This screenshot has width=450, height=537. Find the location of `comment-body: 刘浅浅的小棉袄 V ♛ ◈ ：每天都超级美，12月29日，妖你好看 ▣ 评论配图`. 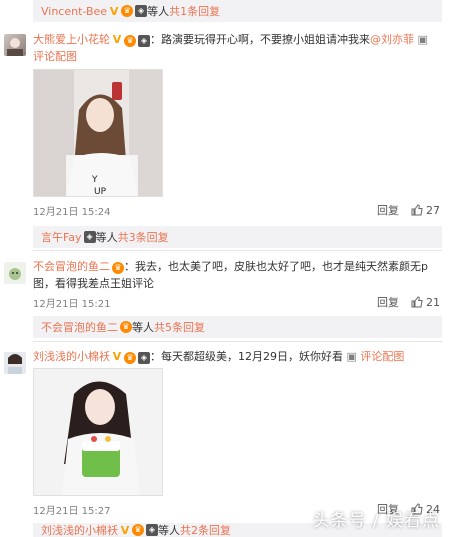

comment-body: 刘浅浅的小棉袄 V ♛ ◈ ：每天都超级美，12月29日，妖你好看 ▣ 评论配图 is located at coordinates (235, 356).